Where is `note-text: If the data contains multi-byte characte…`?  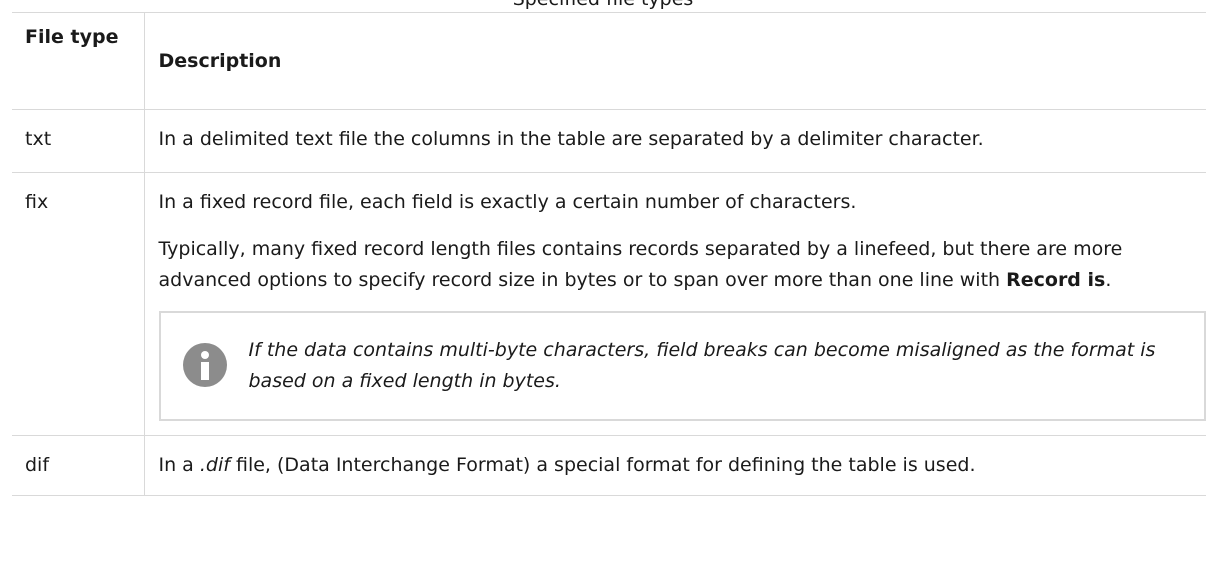
note-text: If the data contains multi-byte characte… is located at coordinates (702, 365).